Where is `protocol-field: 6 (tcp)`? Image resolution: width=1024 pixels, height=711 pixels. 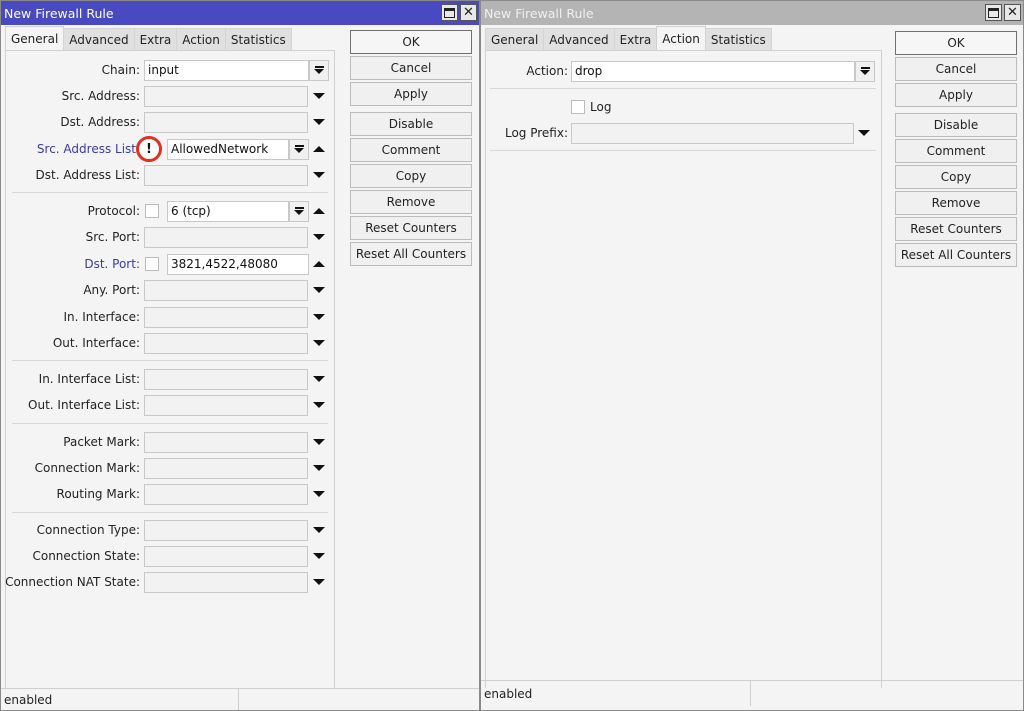 protocol-field: 6 (tcp) is located at coordinates (228, 211).